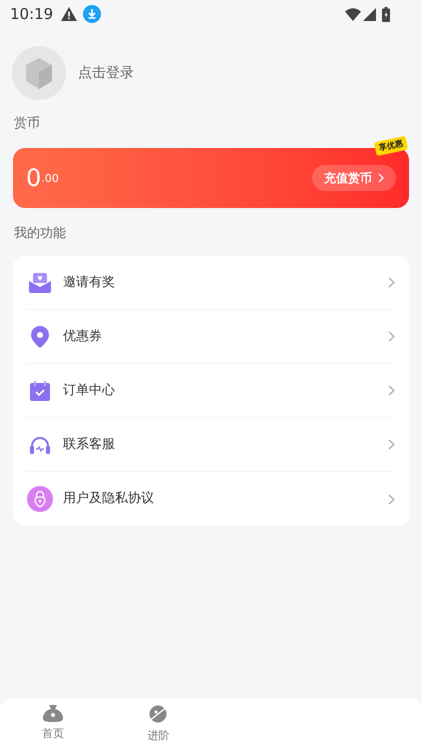 The height and width of the screenshot is (750, 422). Describe the element at coordinates (211, 391) in the screenshot. I see `menu-row: 订单中心` at that location.